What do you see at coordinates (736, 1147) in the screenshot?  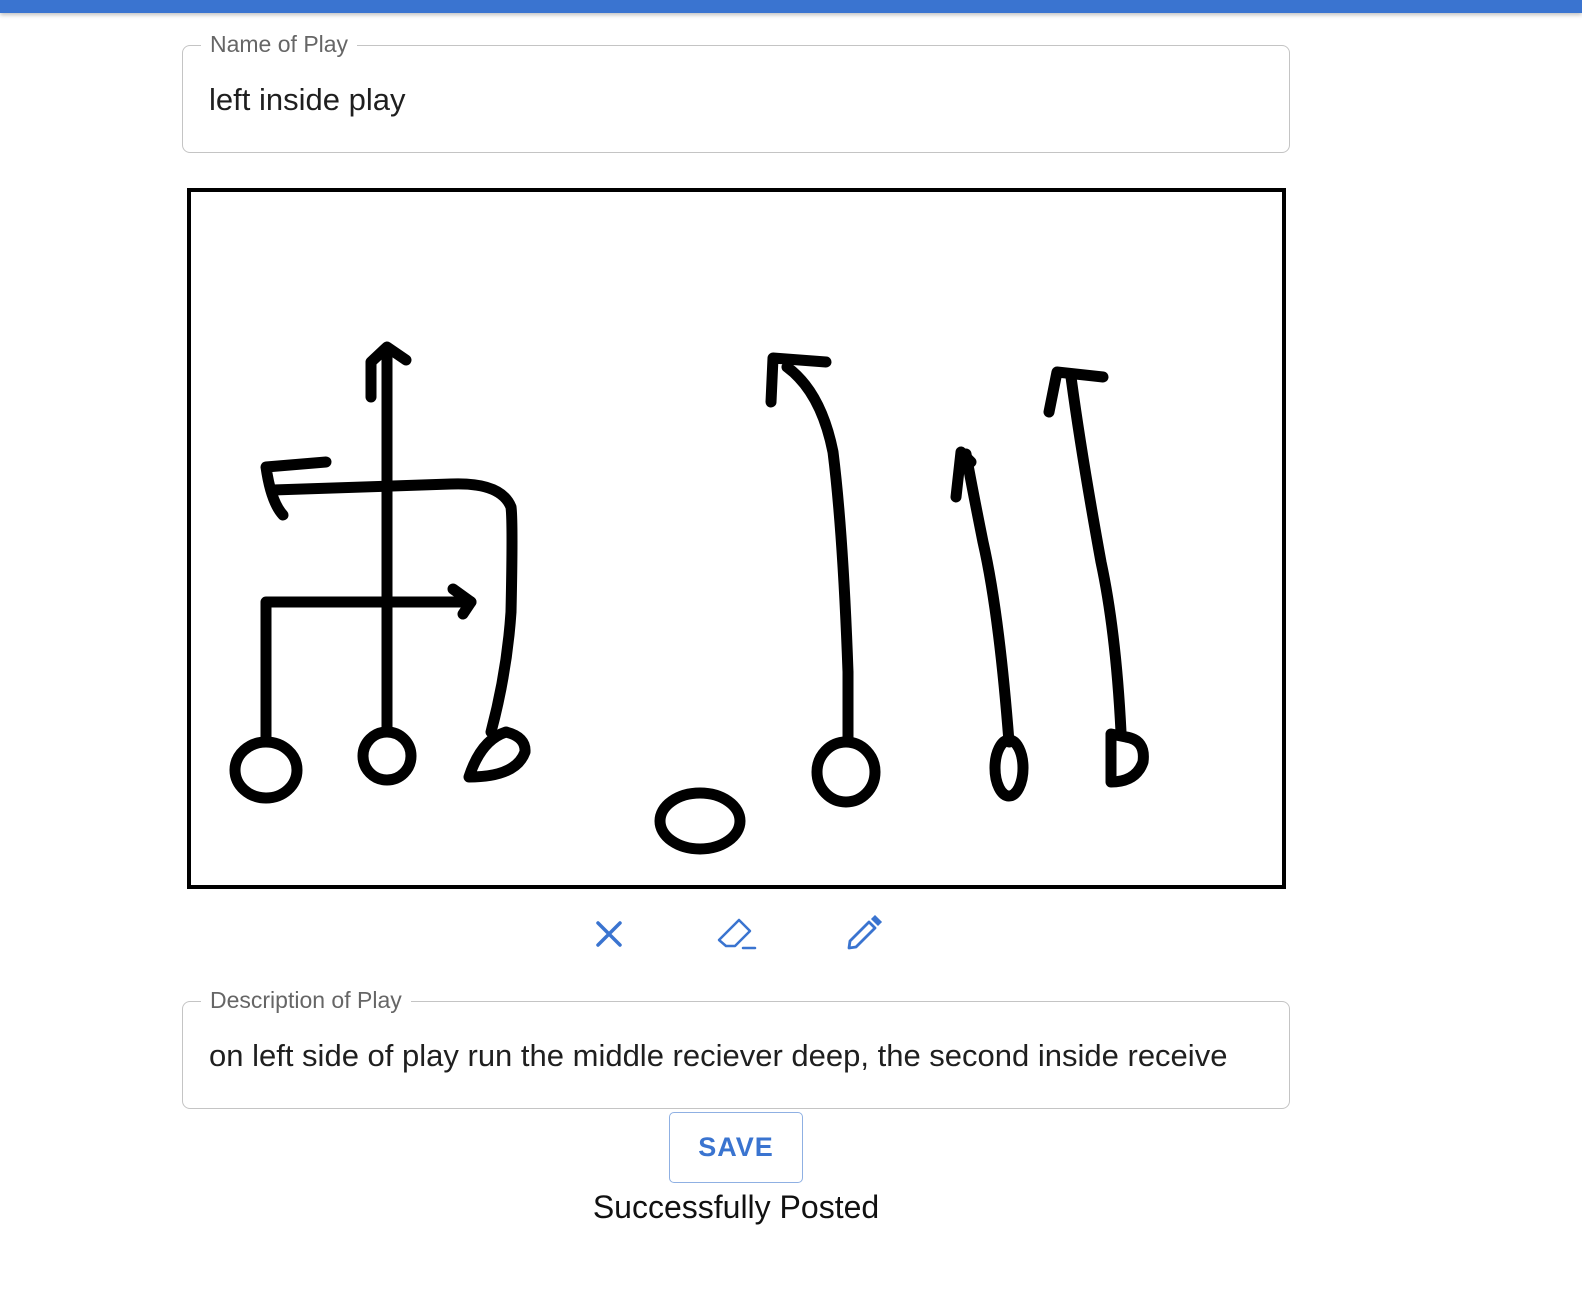 I see `save-button: SAVE` at bounding box center [736, 1147].